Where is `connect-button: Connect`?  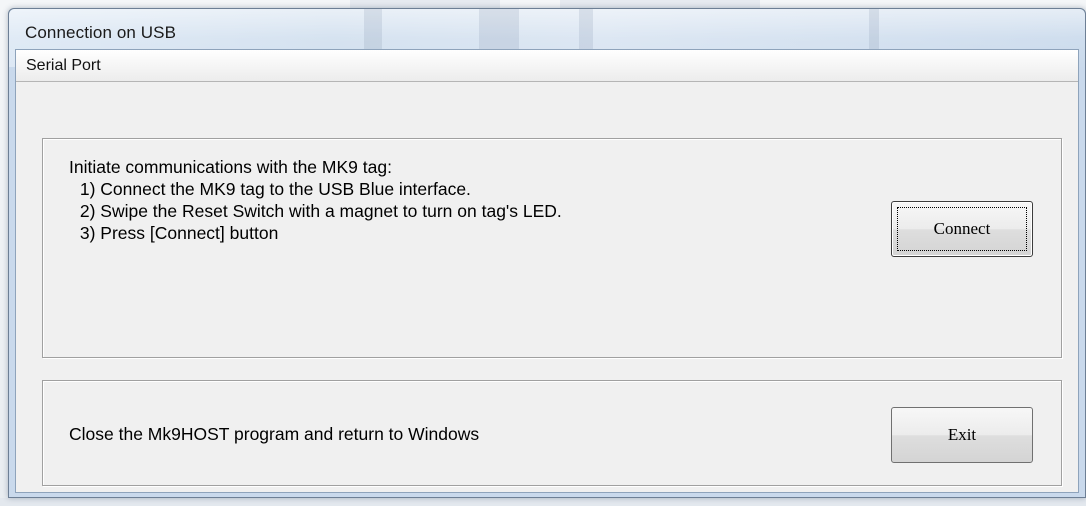 connect-button: Connect is located at coordinates (962, 229).